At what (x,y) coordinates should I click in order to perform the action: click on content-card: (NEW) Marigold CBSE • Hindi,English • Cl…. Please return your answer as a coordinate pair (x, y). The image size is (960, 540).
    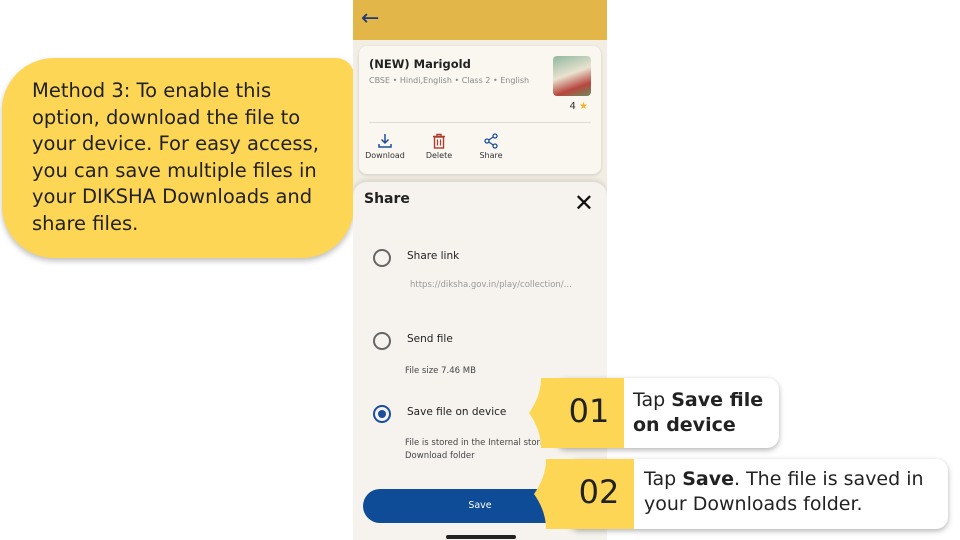
    Looking at the image, I should click on (480, 110).